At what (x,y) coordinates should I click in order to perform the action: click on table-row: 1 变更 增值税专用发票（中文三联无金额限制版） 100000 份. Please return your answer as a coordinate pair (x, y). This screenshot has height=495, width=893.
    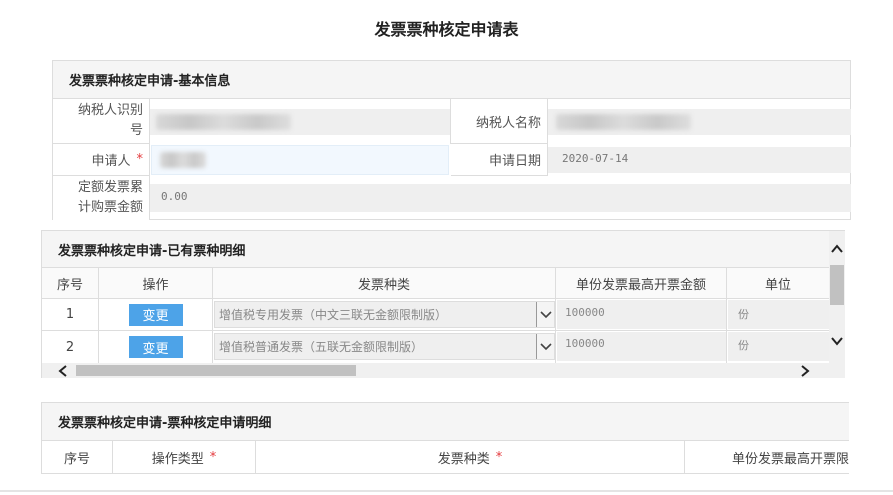
    Looking at the image, I should click on (435, 315).